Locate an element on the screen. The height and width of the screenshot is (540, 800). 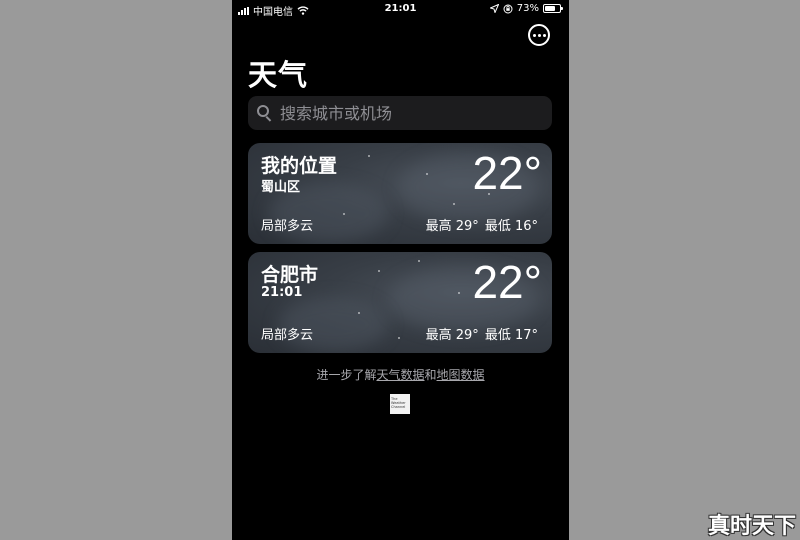
city-temp-range: 最高 29° 最低 16° is located at coordinates (482, 224).